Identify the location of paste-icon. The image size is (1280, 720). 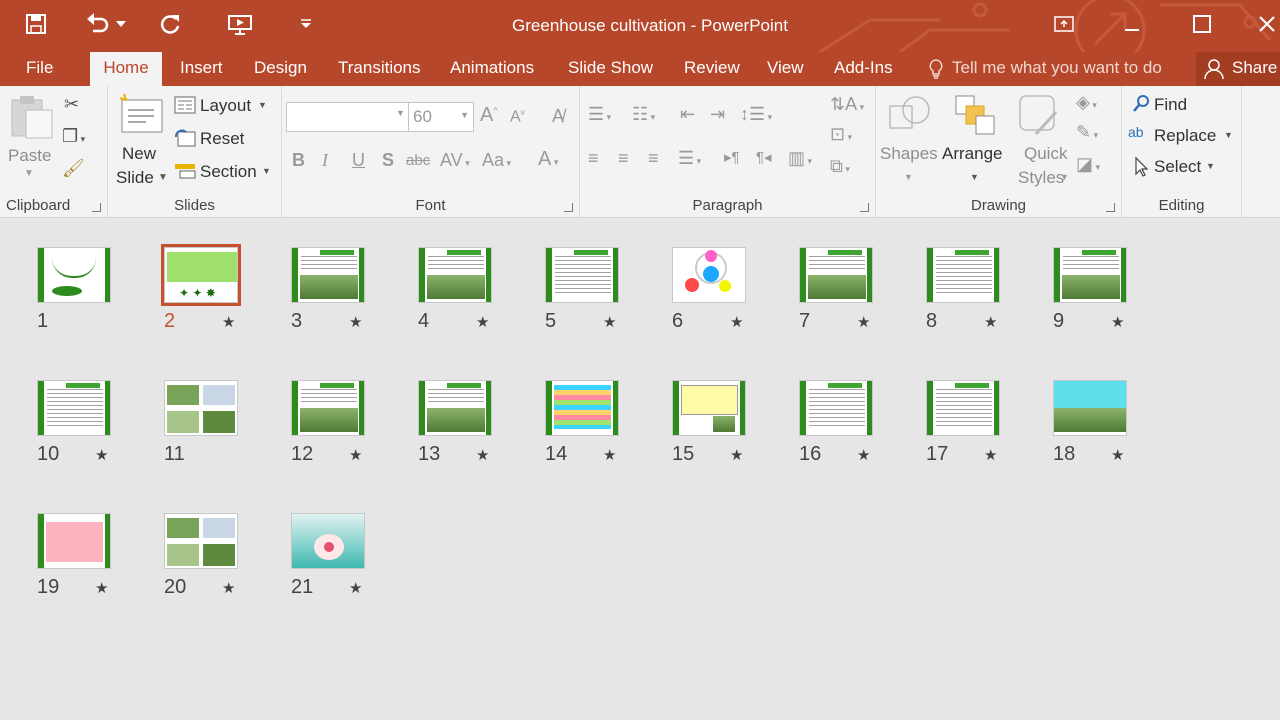
(32, 117).